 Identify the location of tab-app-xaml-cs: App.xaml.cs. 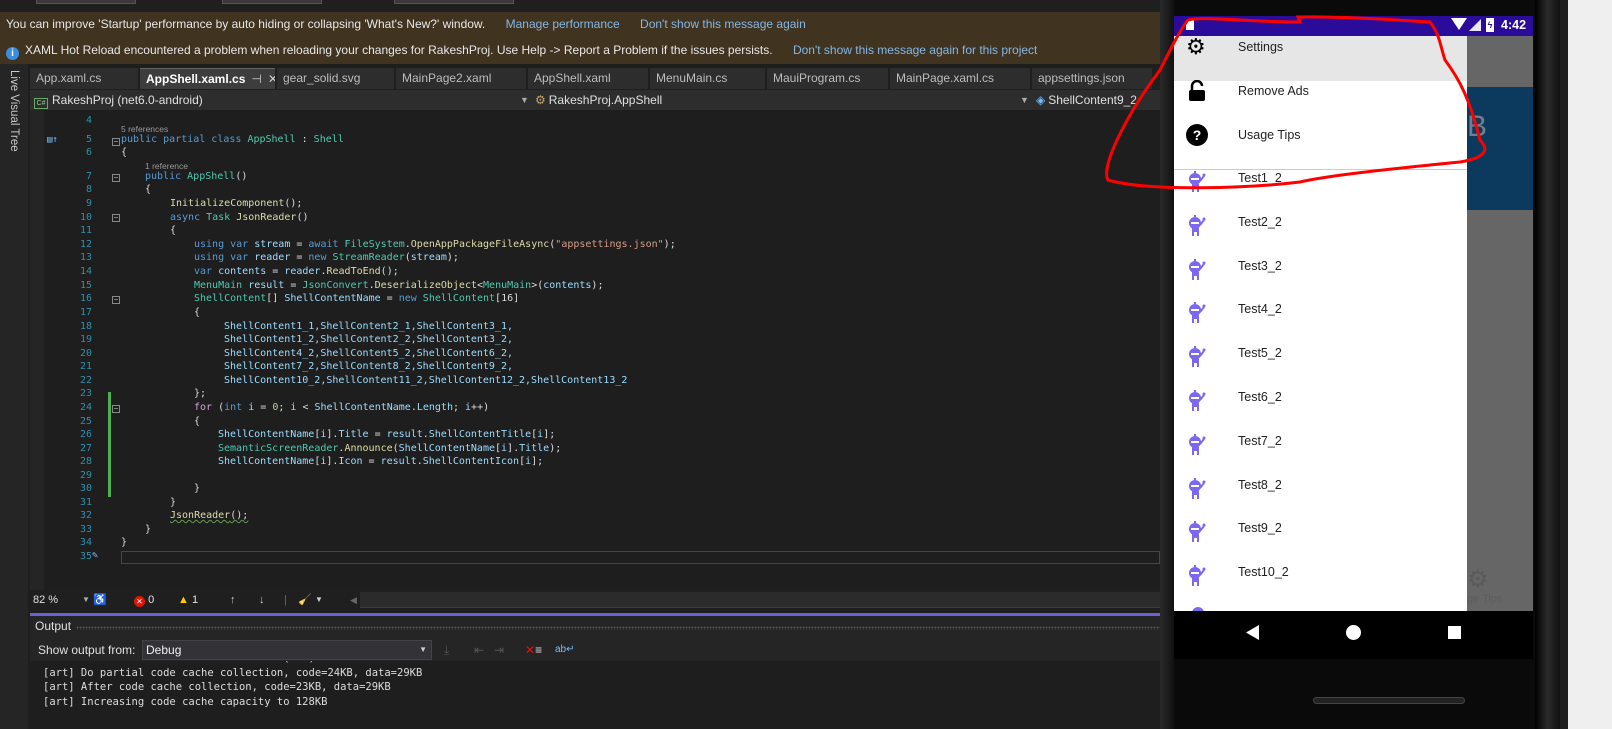
(84, 78).